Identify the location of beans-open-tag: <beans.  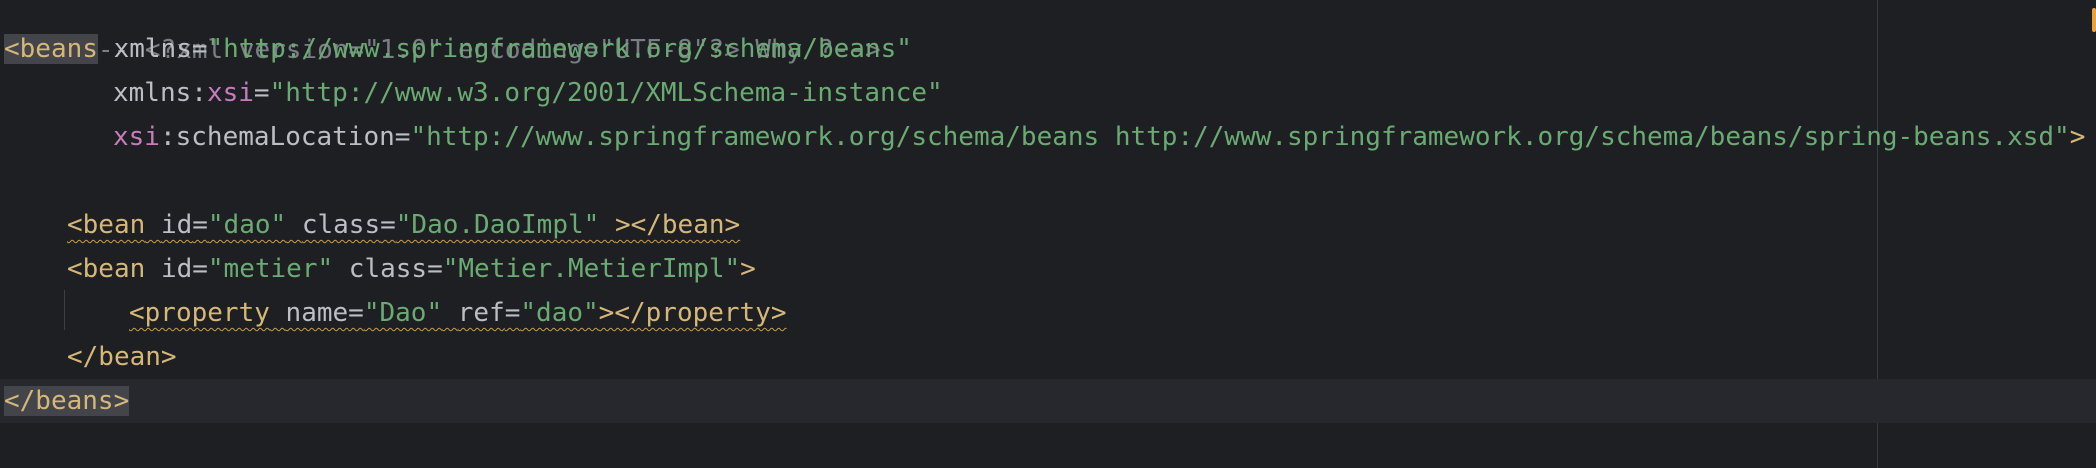
(51, 49).